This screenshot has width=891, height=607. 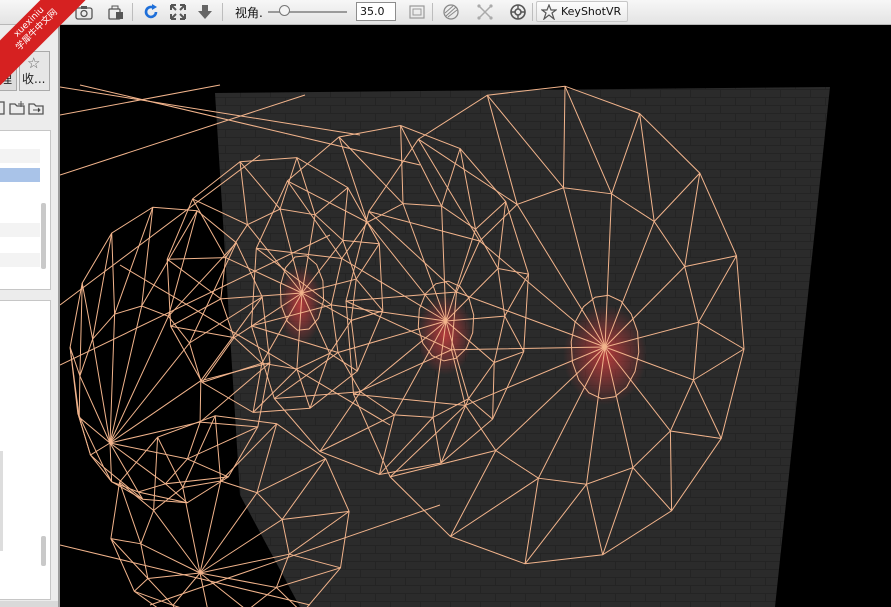 I want to click on folder-list, so click(x=25, y=210).